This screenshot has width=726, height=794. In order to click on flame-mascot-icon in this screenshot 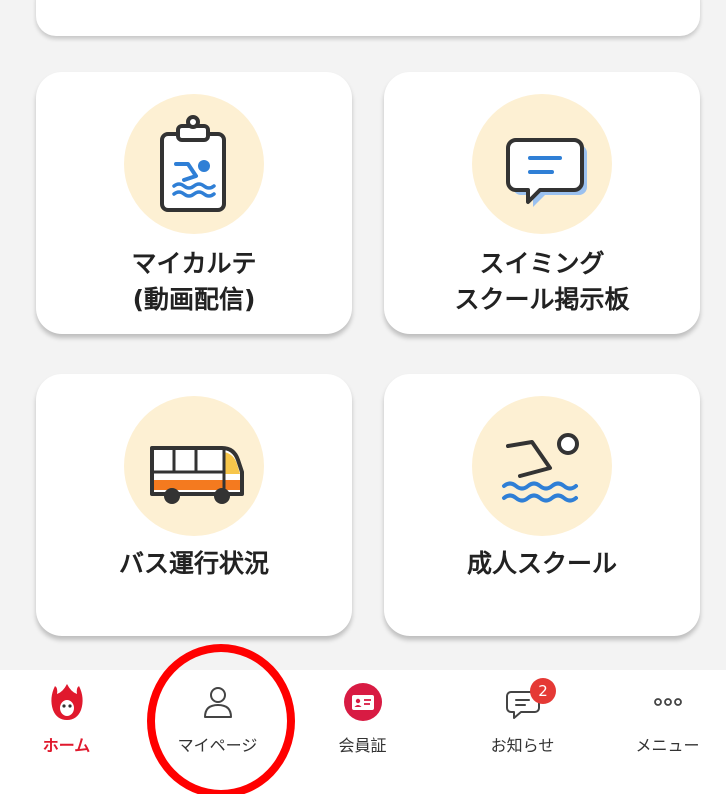, I will do `click(66, 702)`.